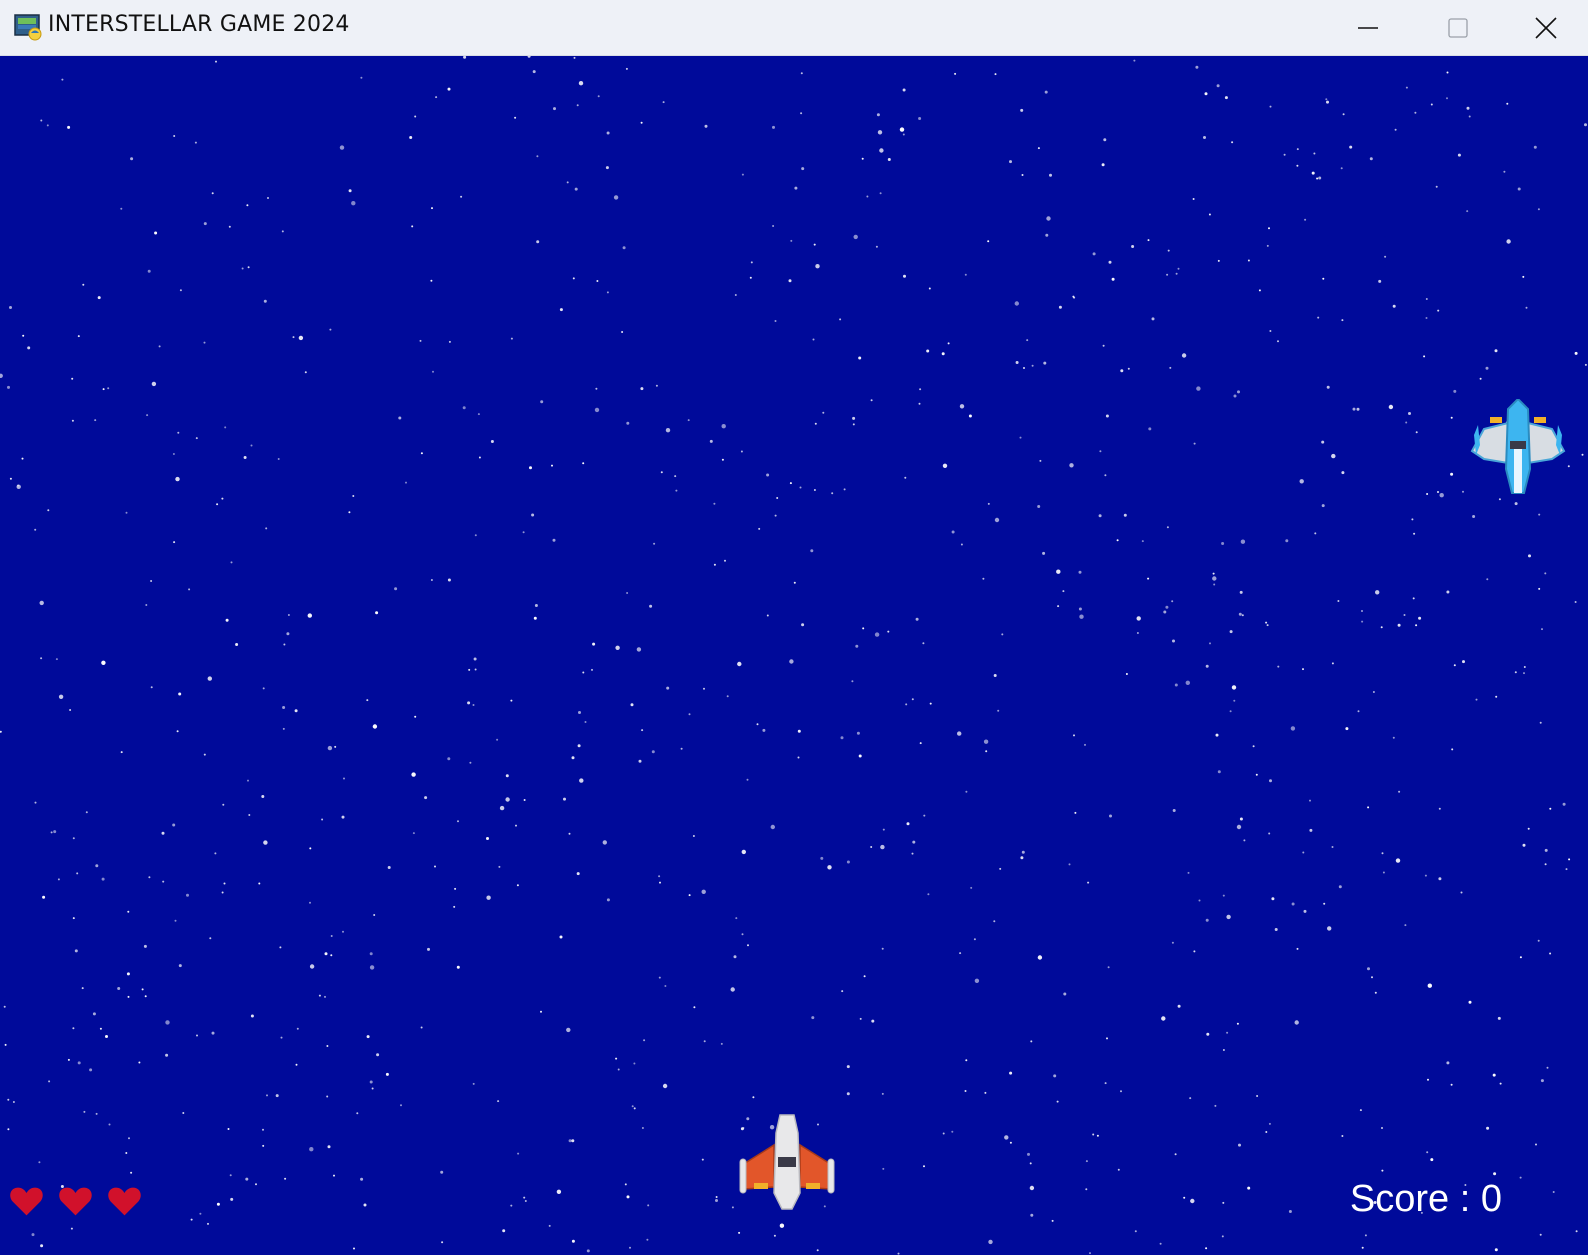  I want to click on blue-white-spaceship-icon, so click(1518, 446).